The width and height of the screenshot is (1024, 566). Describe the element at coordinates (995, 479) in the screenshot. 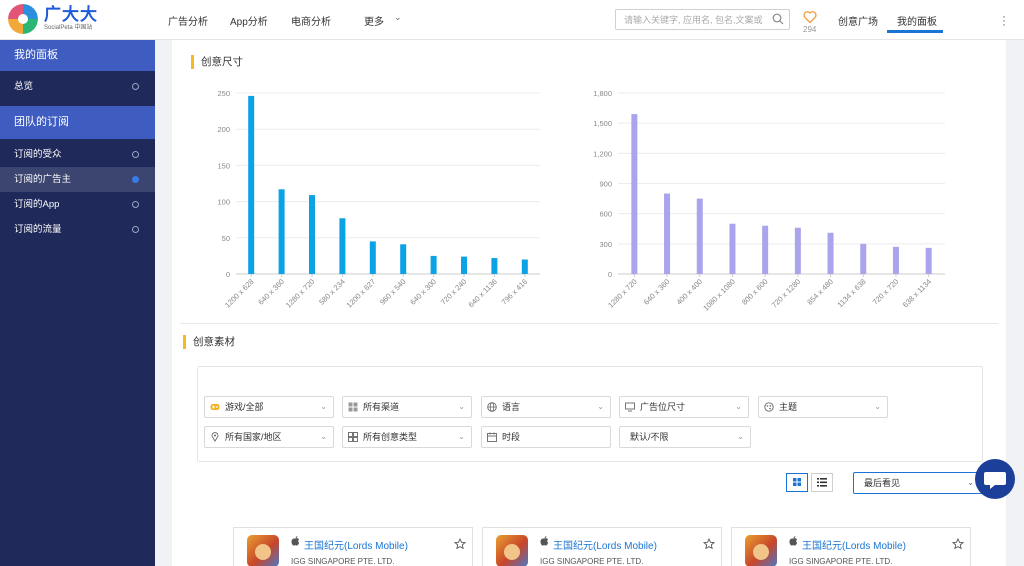

I see `chat-support-button` at that location.